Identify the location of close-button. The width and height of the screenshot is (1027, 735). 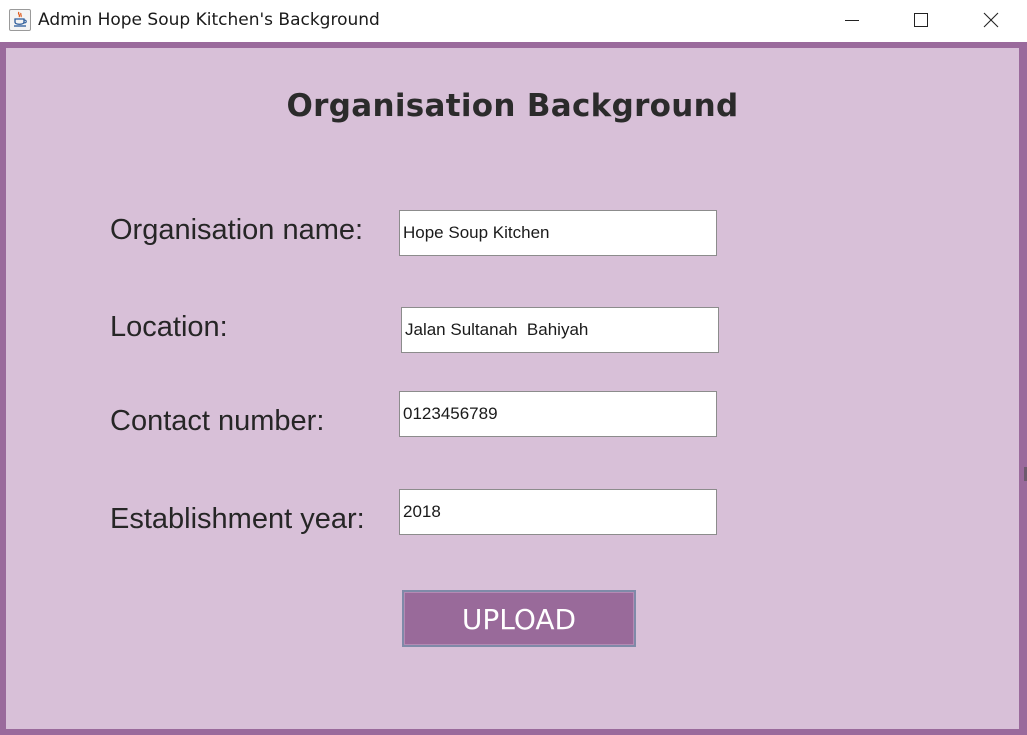
(991, 20).